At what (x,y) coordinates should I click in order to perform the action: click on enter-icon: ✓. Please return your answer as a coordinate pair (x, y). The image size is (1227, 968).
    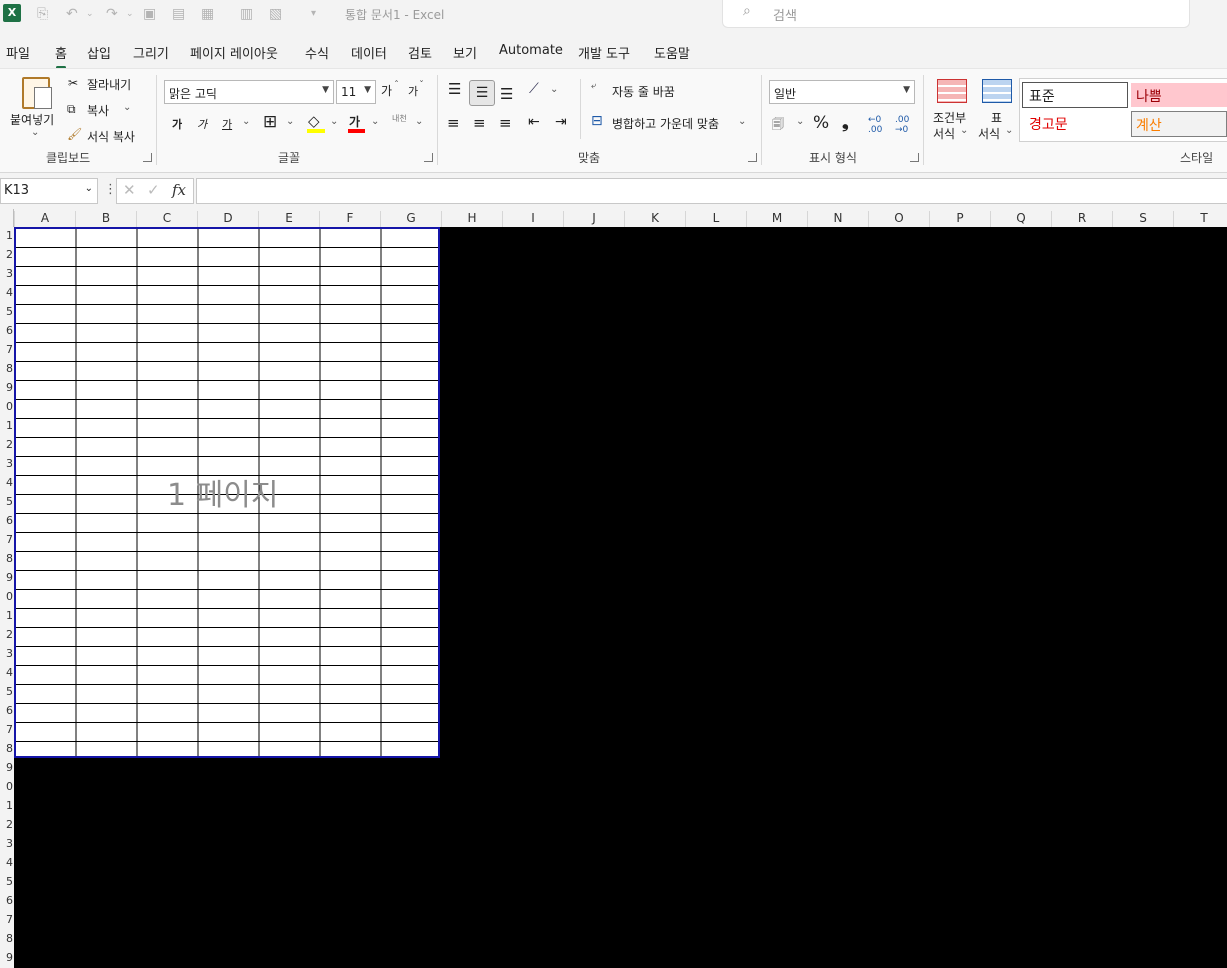
    Looking at the image, I should click on (153, 190).